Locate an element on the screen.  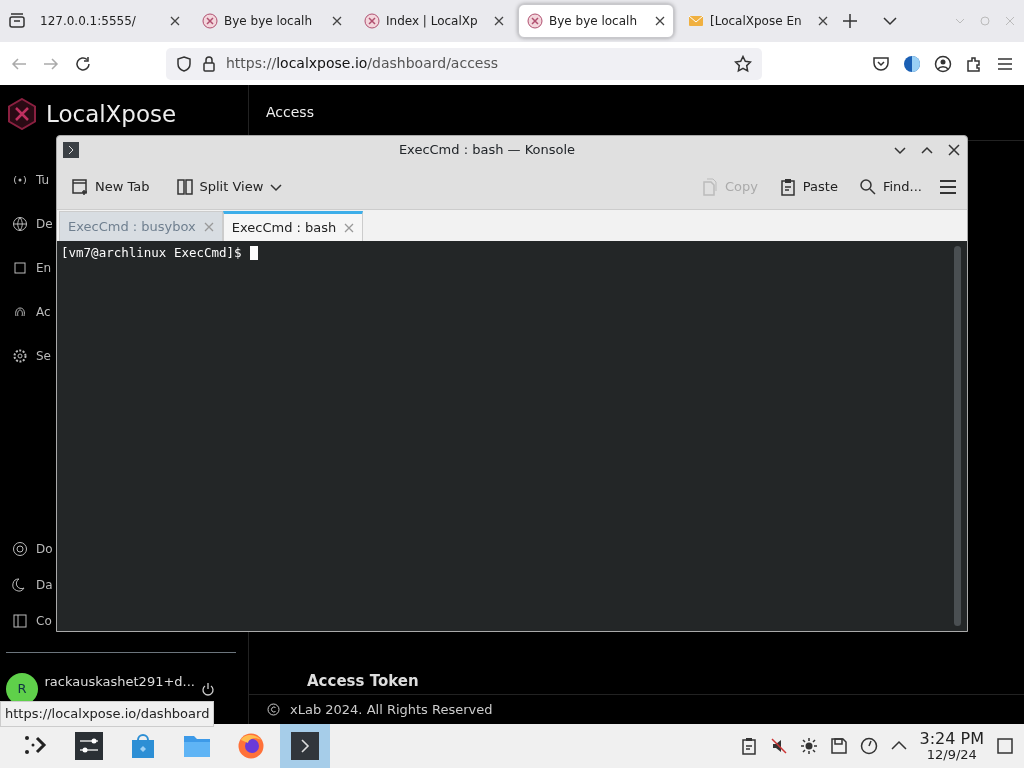
terminal-icon is located at coordinates (305, 746).